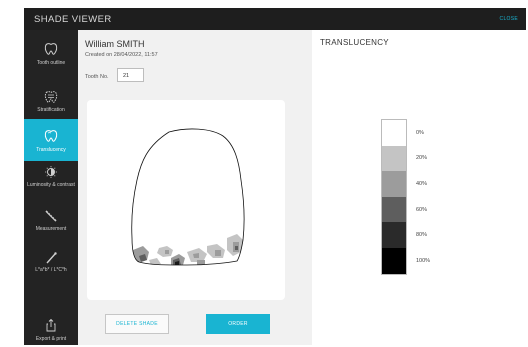  I want to click on sidebar-item-export: Export & print, so click(51, 324).